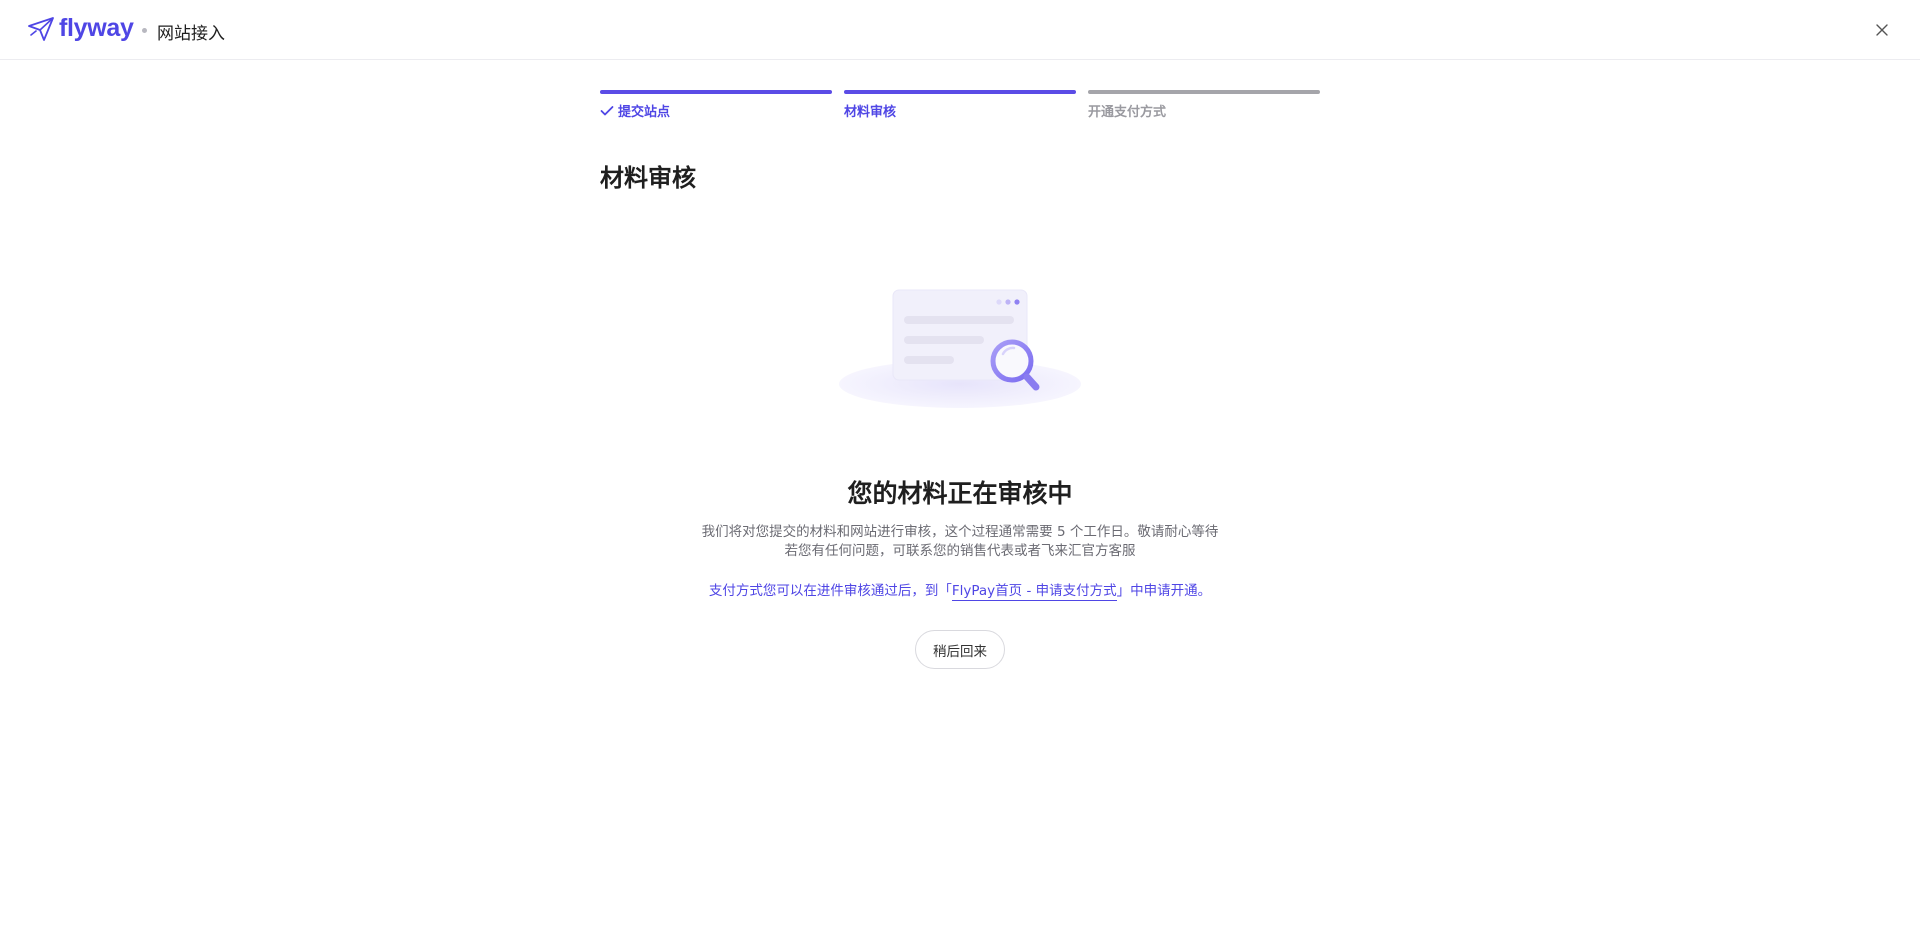 The image size is (1920, 945). What do you see at coordinates (830, 591) in the screenshot?
I see `notice-prefix: 支付方式您可以在进件审核通过后，到「` at bounding box center [830, 591].